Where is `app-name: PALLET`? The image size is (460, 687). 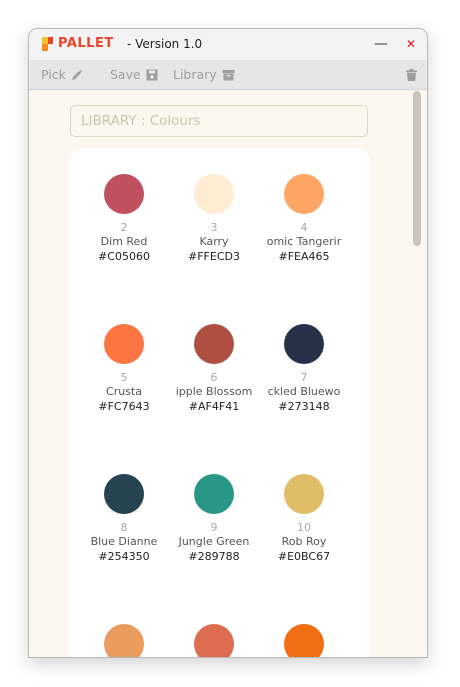
app-name: PALLET is located at coordinates (86, 43).